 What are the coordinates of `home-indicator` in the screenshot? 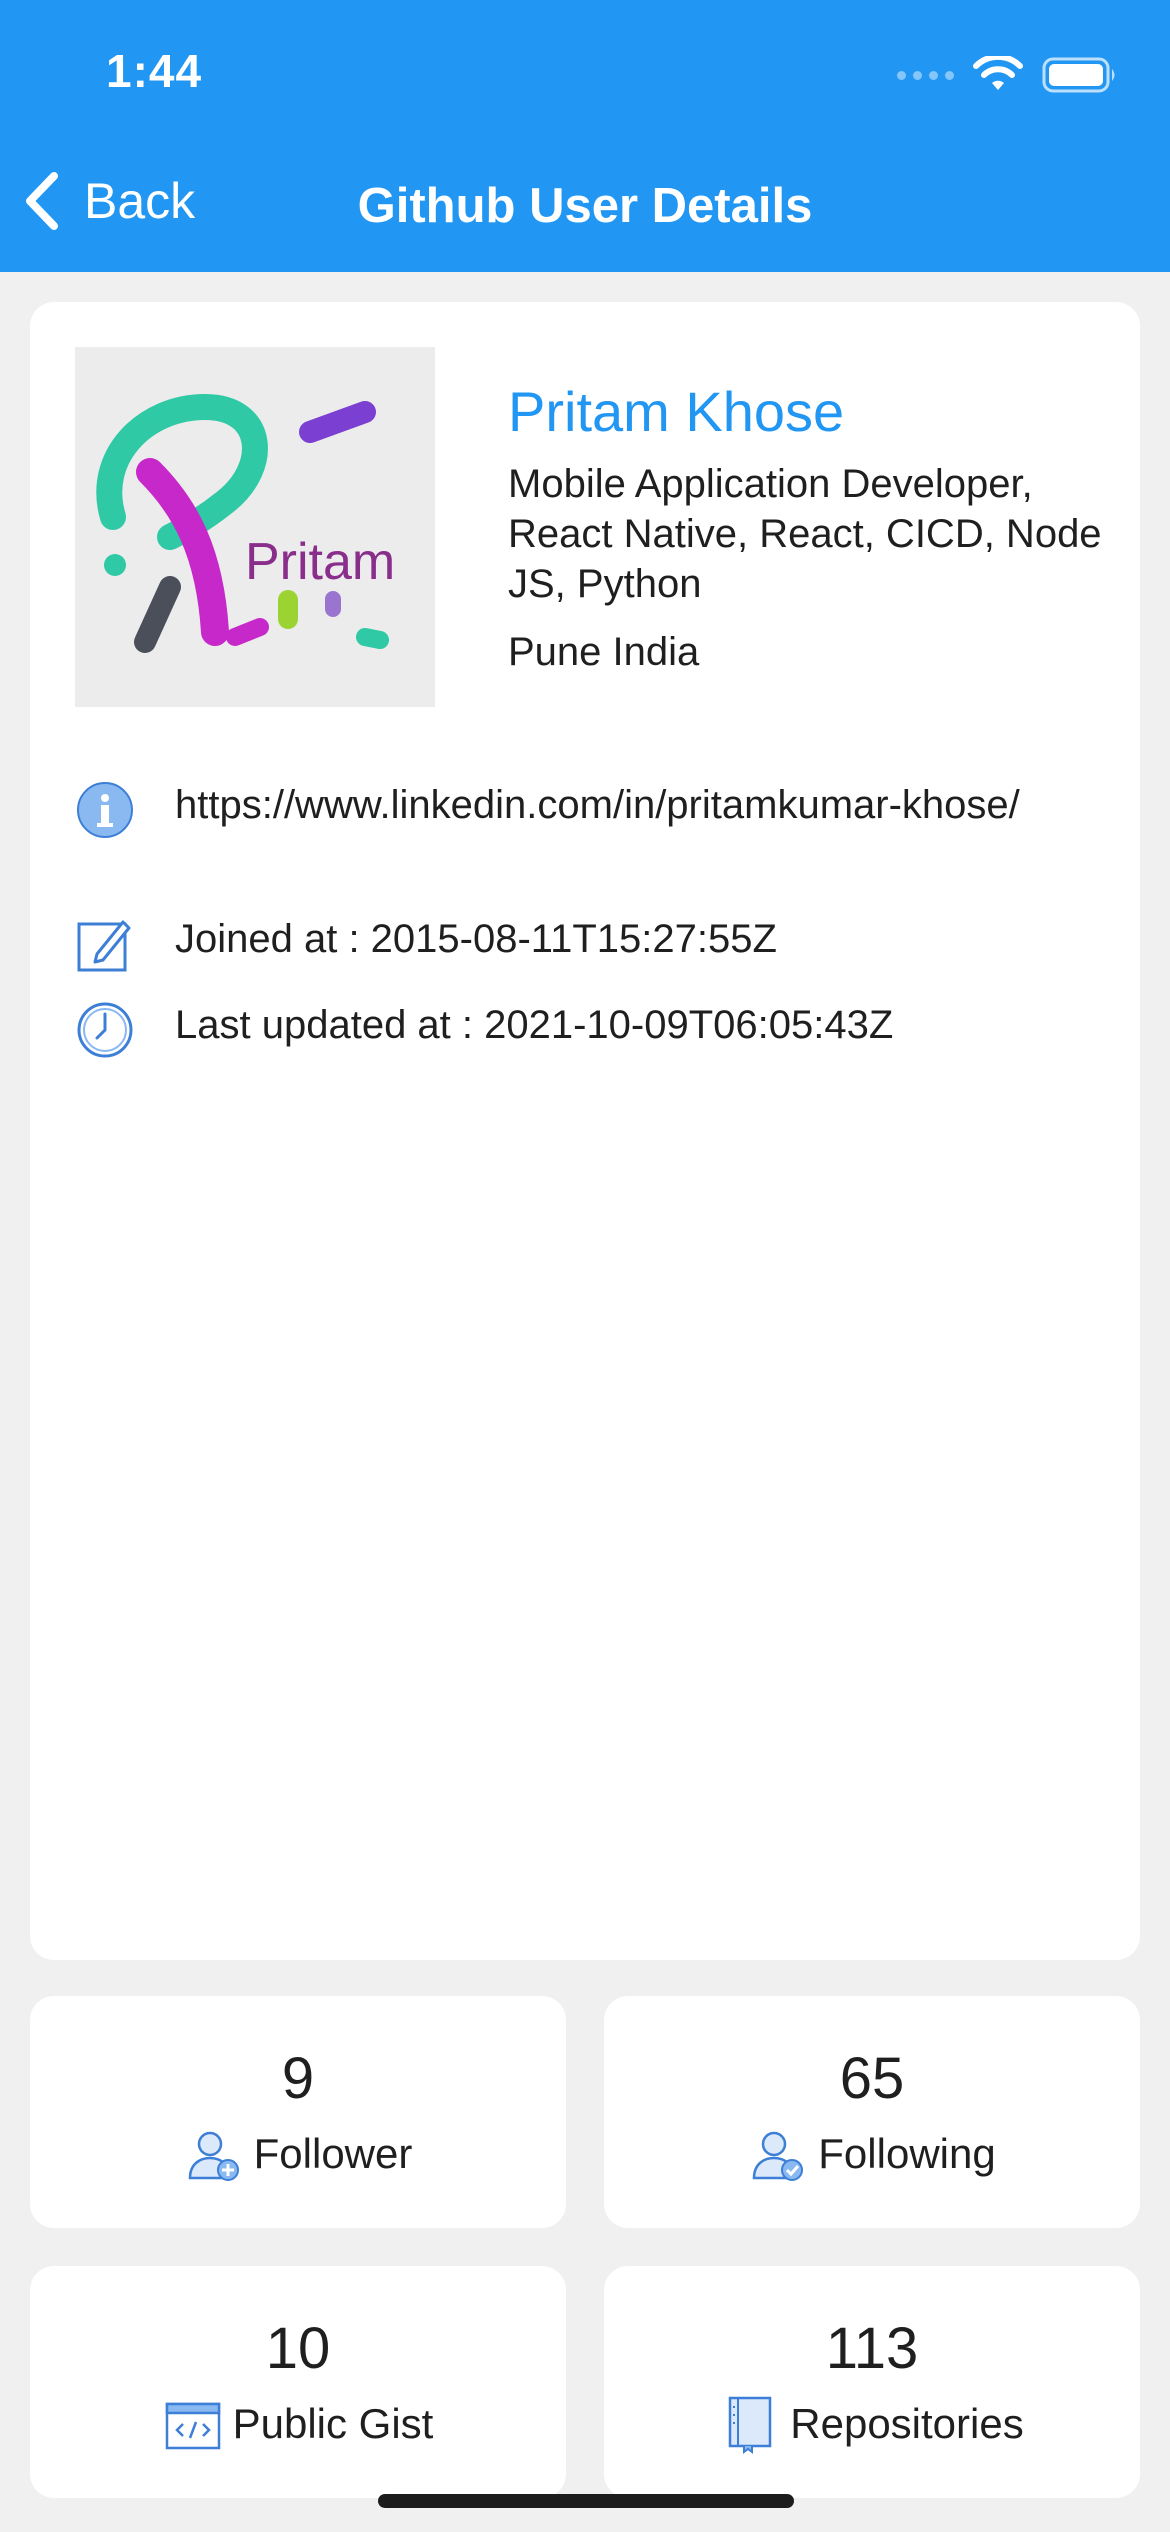 It's located at (586, 2501).